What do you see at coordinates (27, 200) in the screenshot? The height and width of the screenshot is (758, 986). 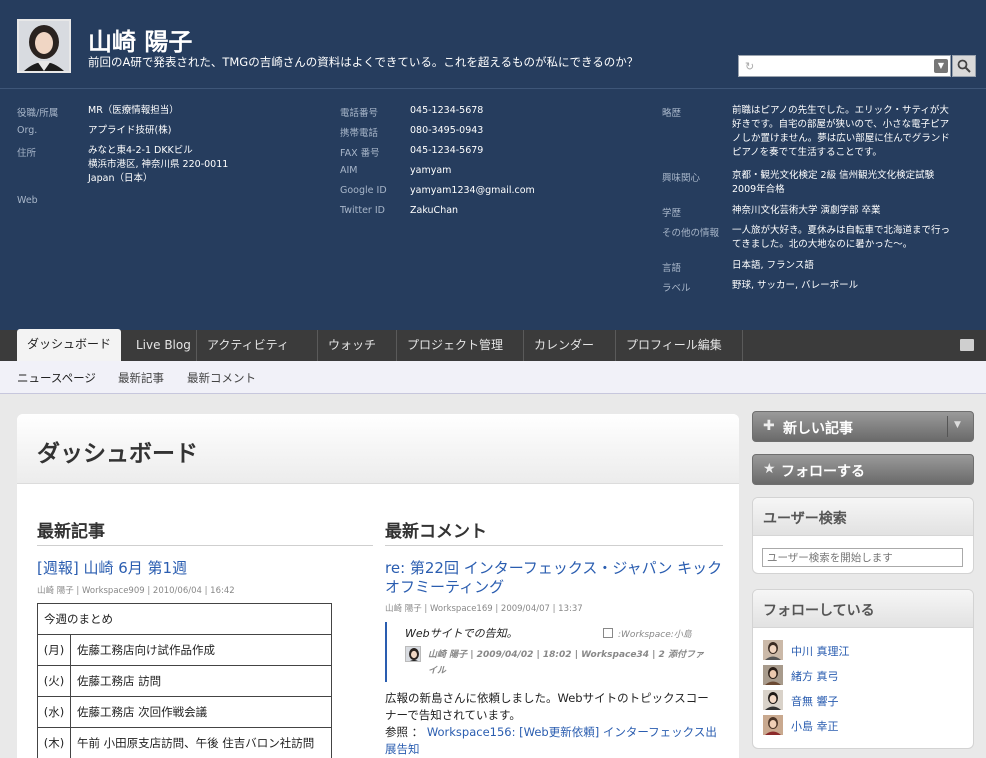 I see `field-label: Web` at bounding box center [27, 200].